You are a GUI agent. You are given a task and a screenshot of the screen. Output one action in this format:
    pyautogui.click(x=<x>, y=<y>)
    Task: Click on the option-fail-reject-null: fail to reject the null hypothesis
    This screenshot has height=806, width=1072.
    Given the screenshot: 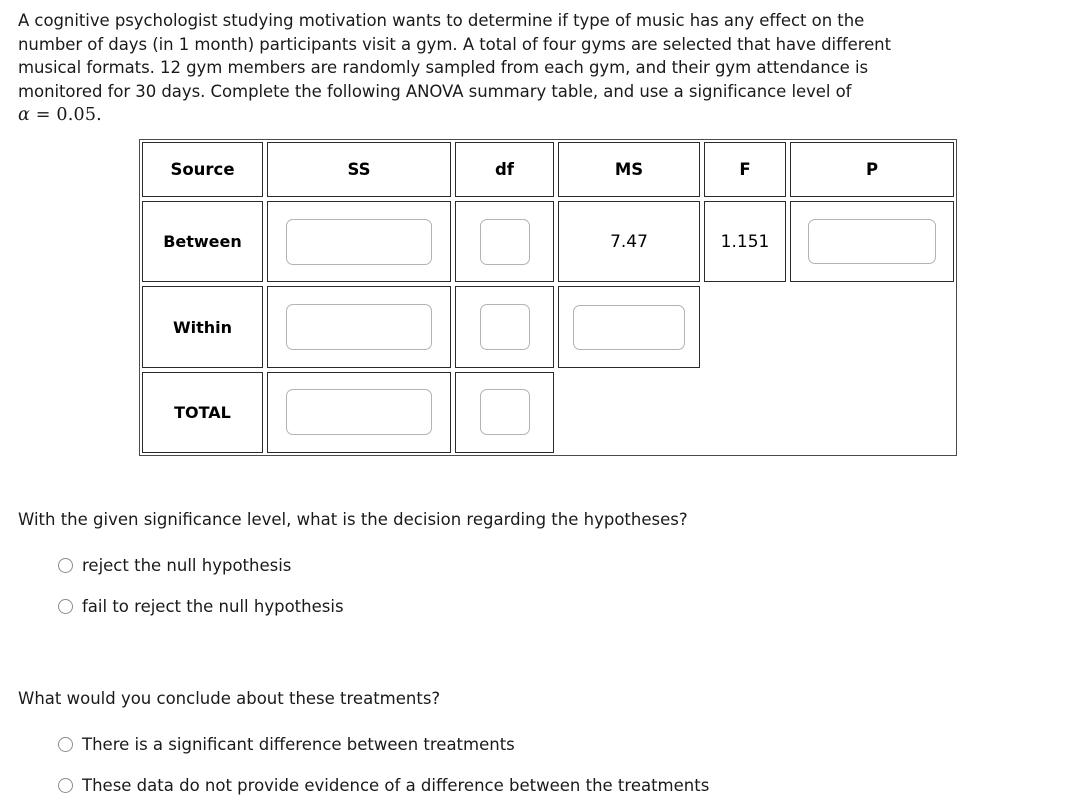 What is the action you would take?
    pyautogui.click(x=201, y=606)
    